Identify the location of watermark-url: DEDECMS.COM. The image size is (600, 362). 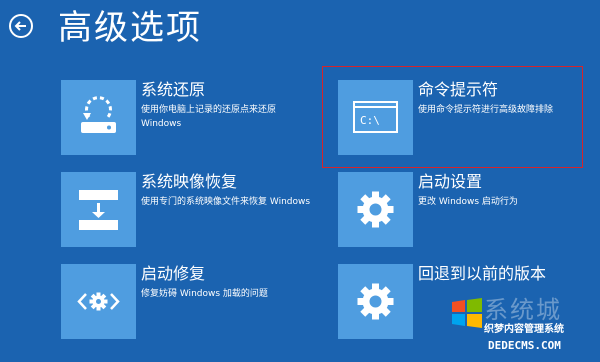
(524, 345).